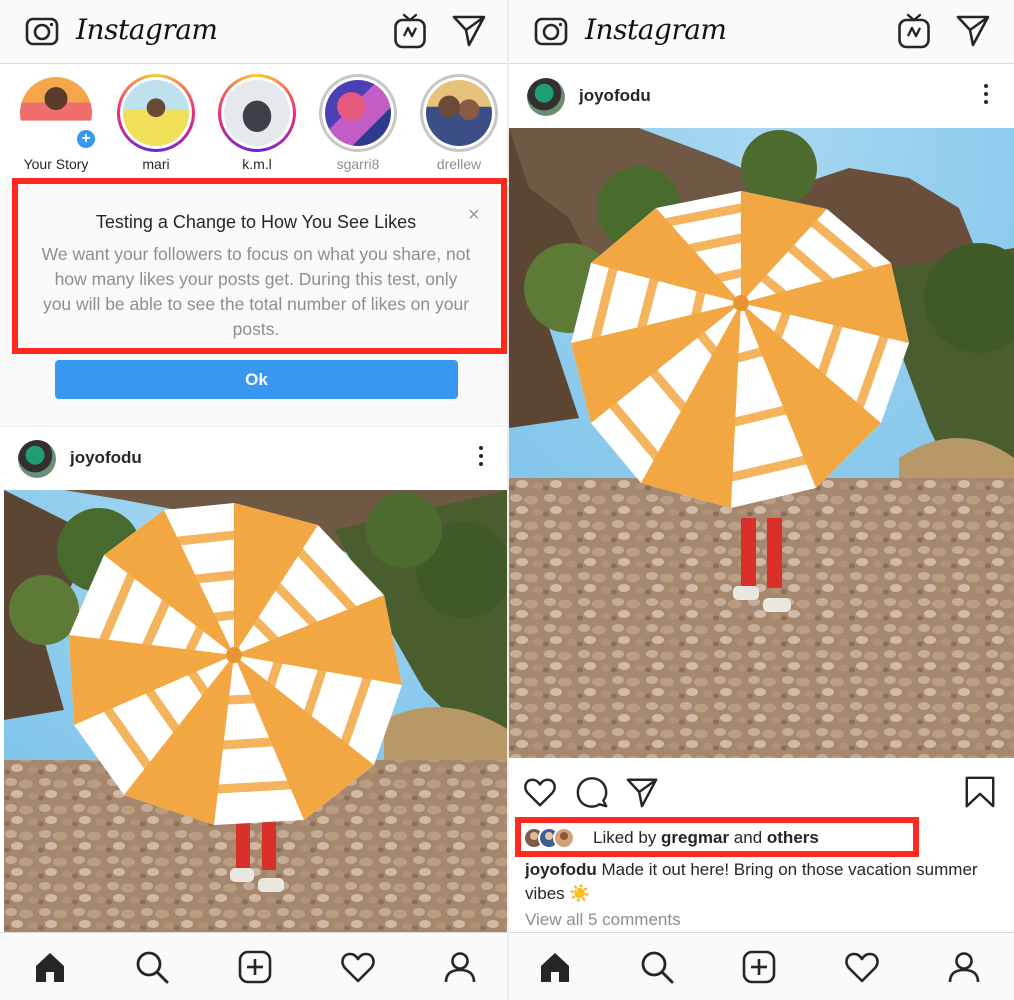 The image size is (1014, 1000). I want to click on divider, so click(254, 426).